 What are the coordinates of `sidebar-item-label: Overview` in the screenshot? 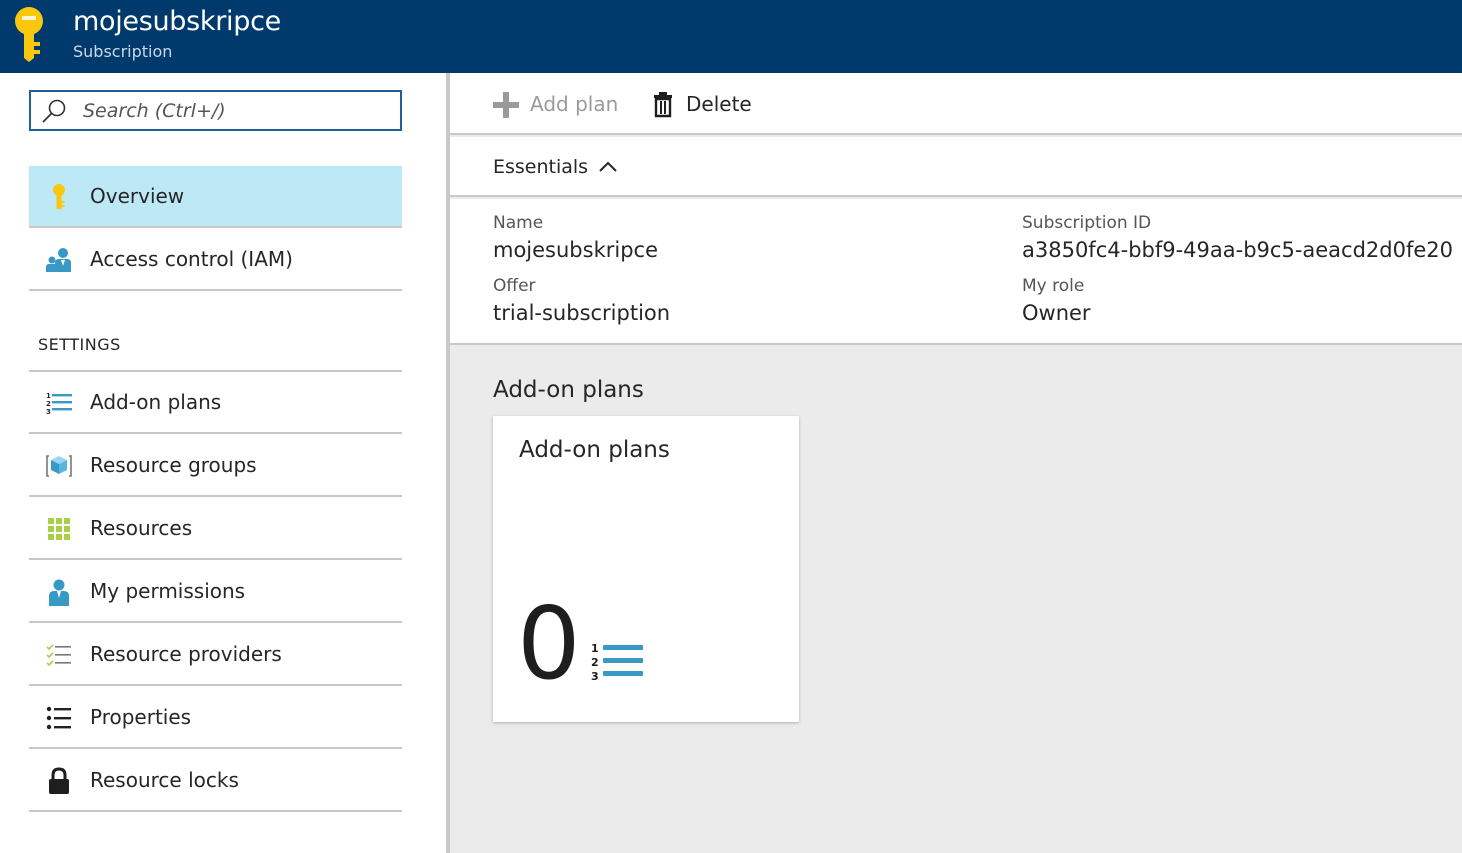 It's located at (137, 196).